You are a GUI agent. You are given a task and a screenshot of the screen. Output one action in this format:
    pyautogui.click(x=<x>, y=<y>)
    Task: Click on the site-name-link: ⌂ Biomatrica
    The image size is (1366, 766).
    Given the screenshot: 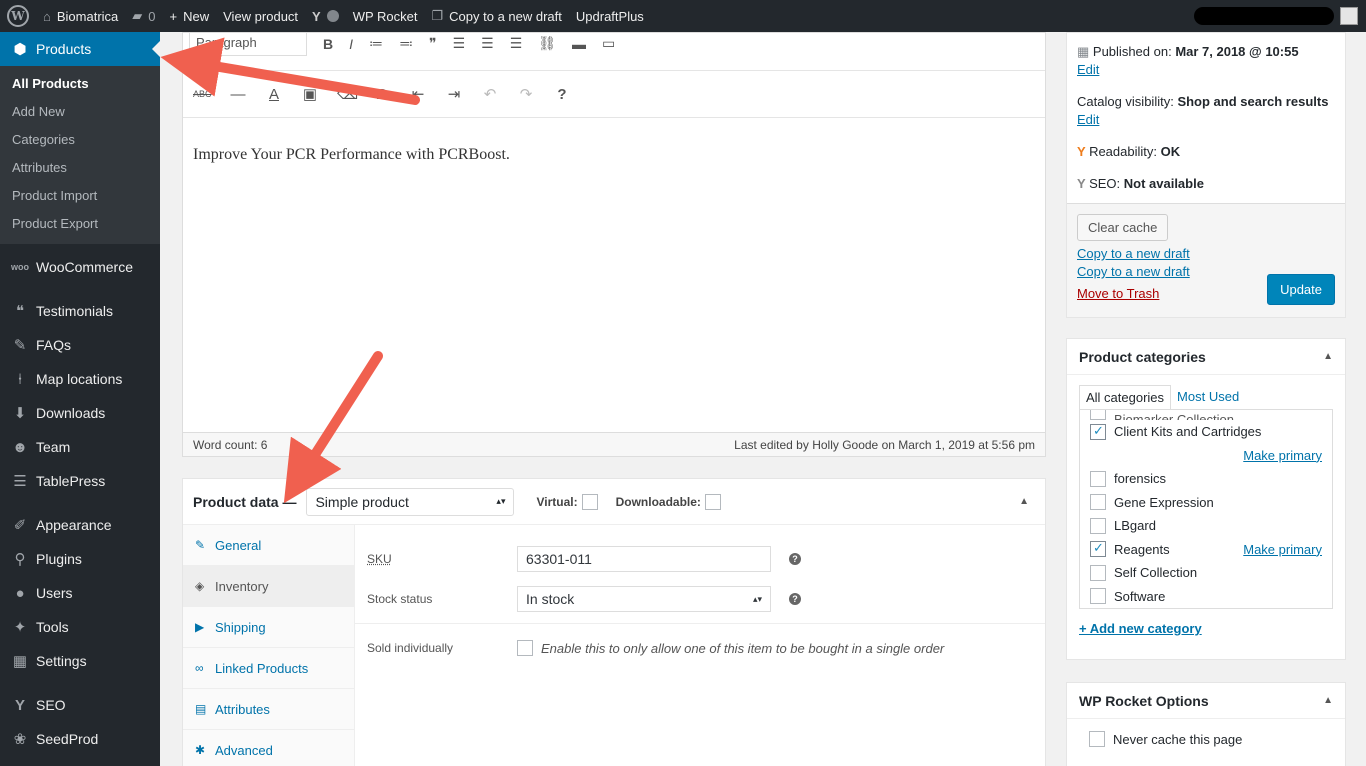 What is the action you would take?
    pyautogui.click(x=80, y=16)
    